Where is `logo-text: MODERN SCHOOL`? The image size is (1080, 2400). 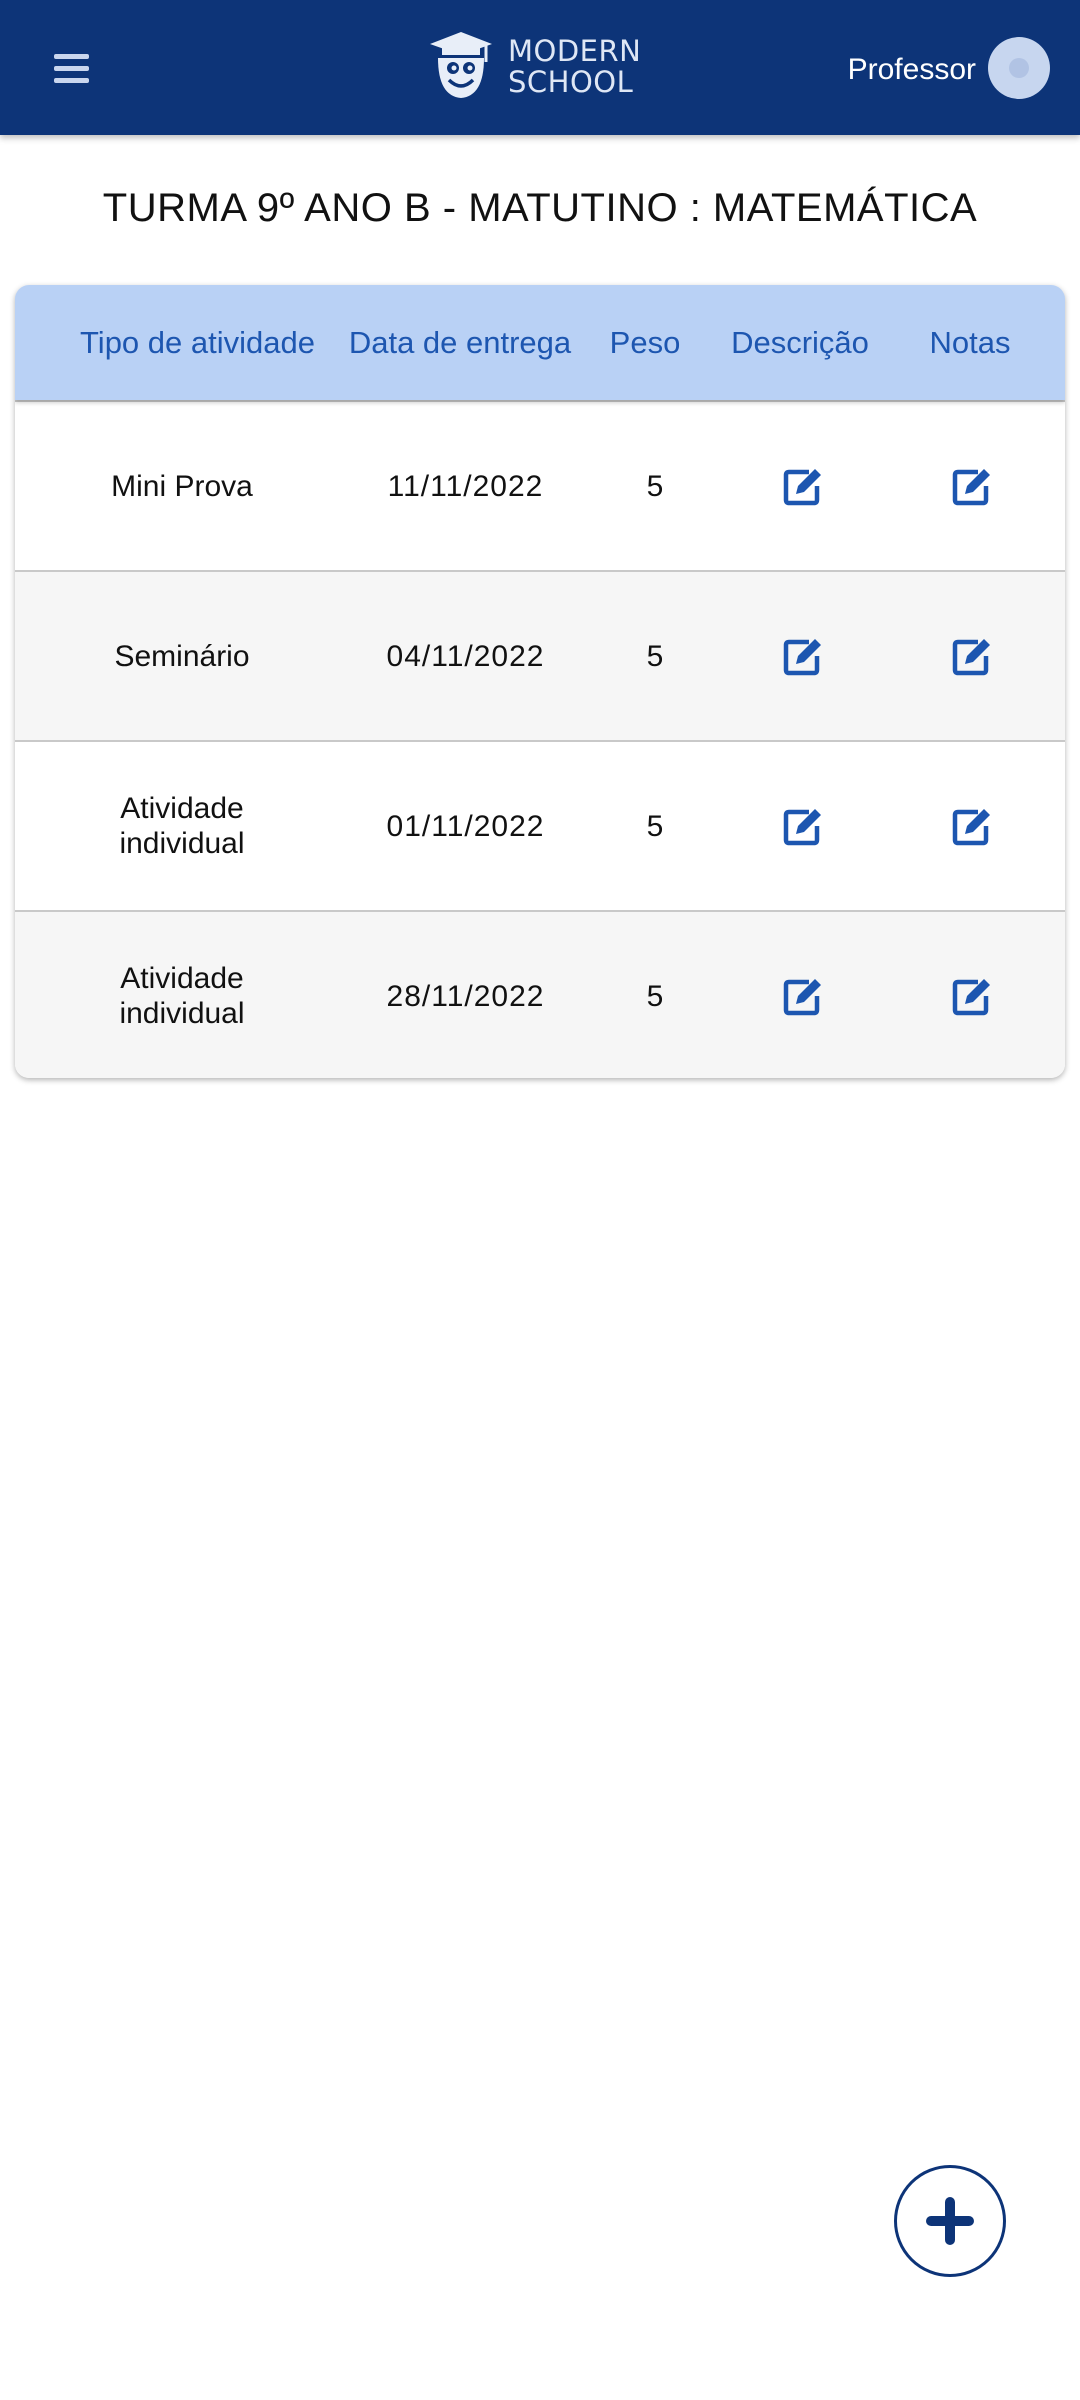
logo-text: MODERN SCHOOL is located at coordinates (574, 67).